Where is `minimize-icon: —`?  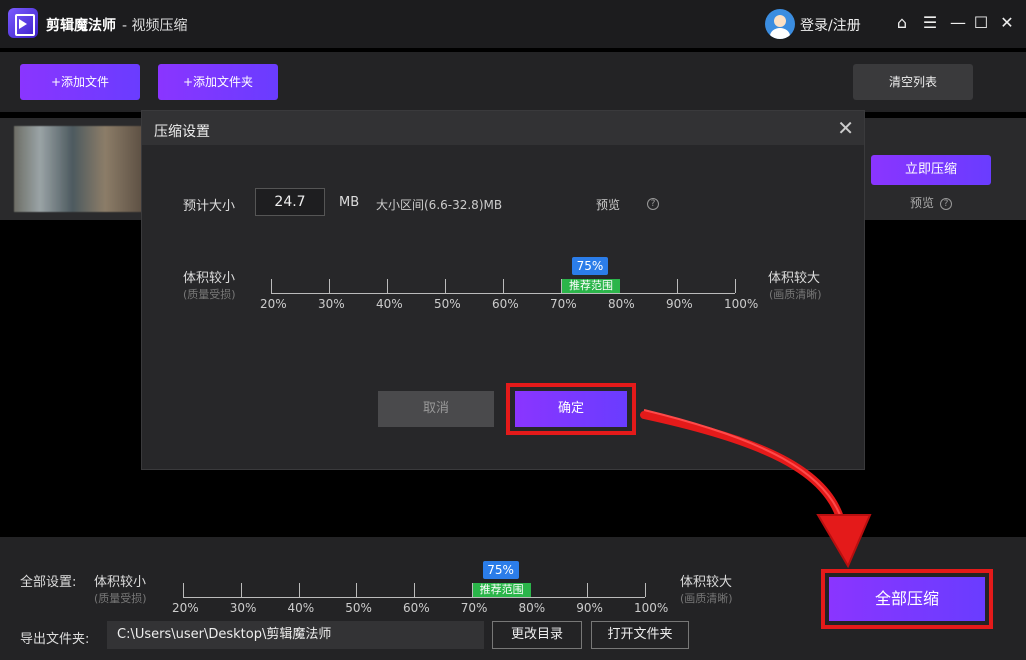
minimize-icon: — is located at coordinates (958, 23).